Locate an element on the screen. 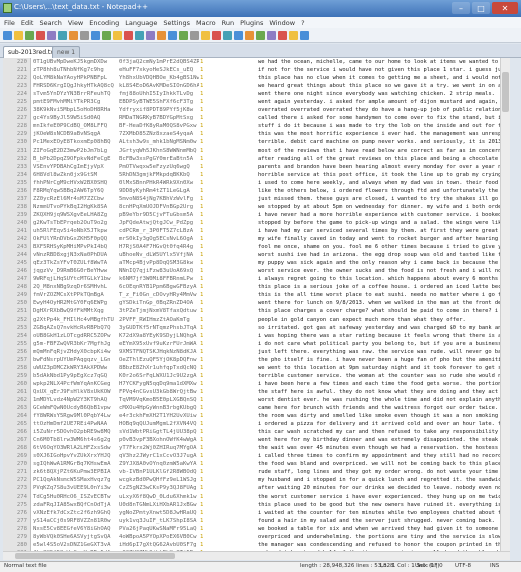 This screenshot has width=521, height=572. status-eol: Unix (LF) is located at coordinates (427, 566).